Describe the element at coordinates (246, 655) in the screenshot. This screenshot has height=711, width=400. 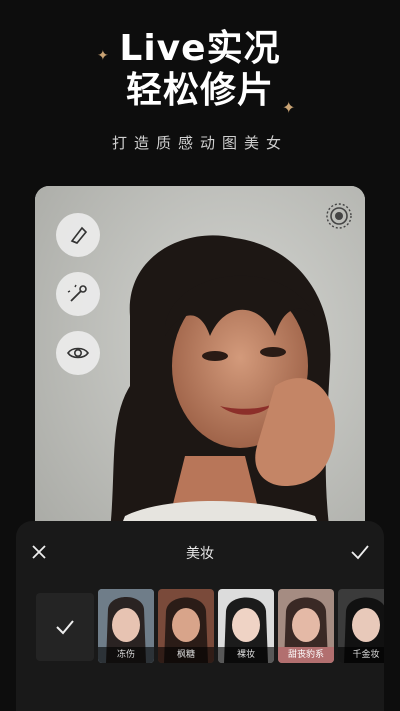
I see `makeup-item-label: 裸妆` at that location.